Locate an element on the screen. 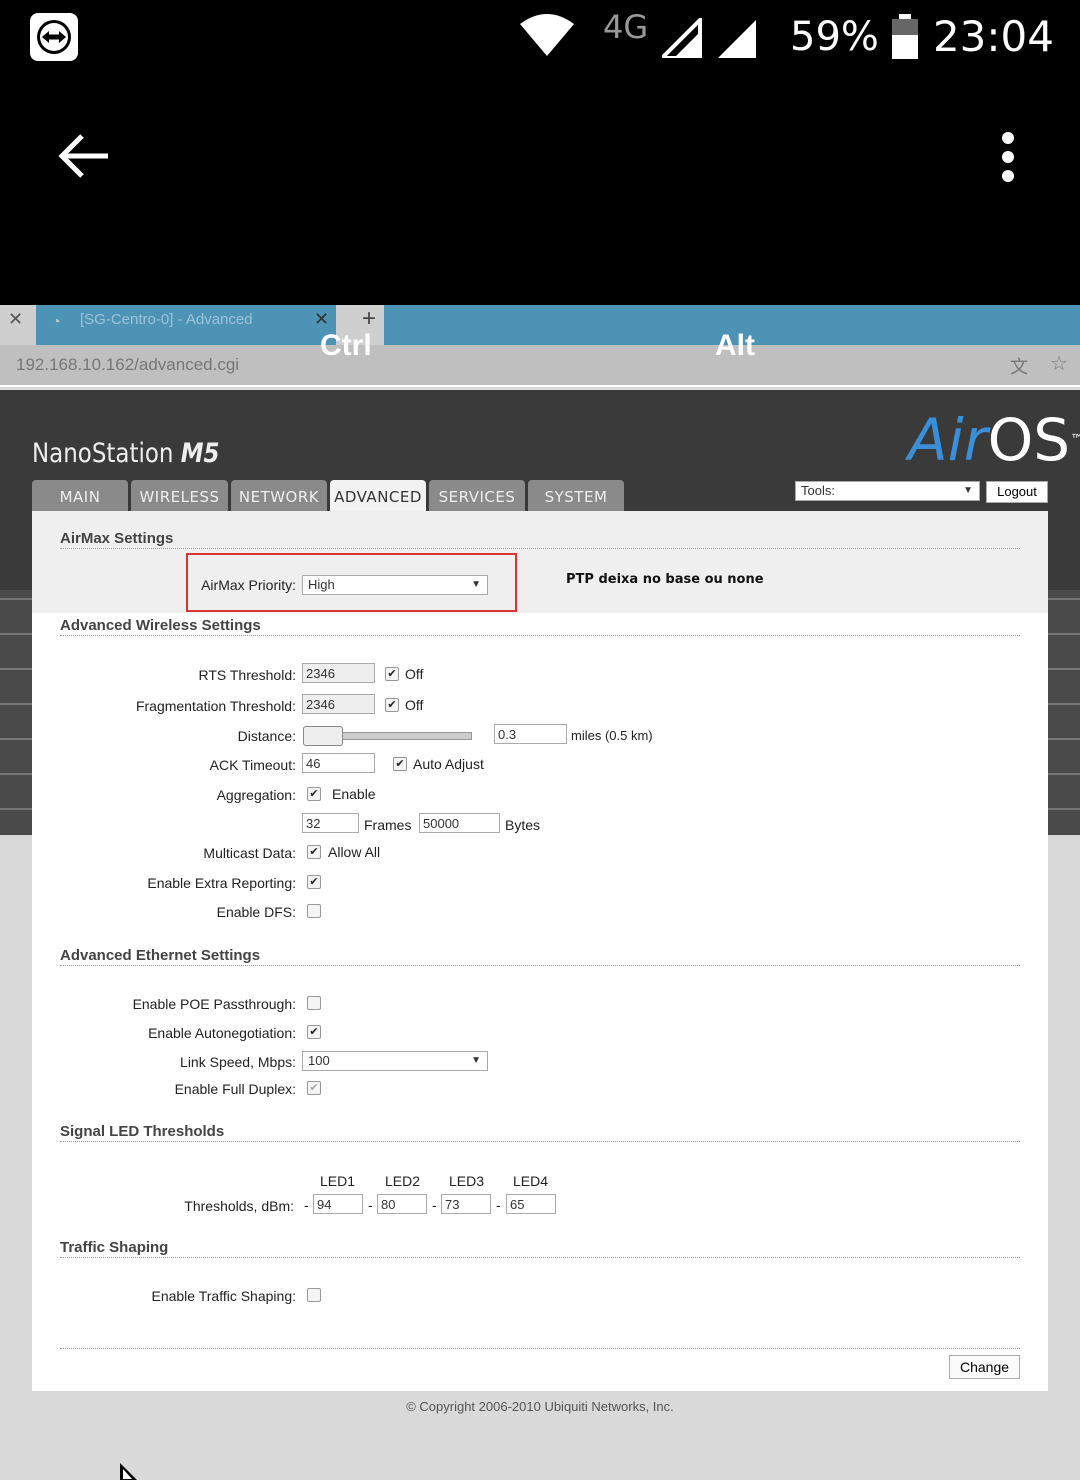 The image size is (1080, 1480). rts-threshold-input: 2346 is located at coordinates (338, 673).